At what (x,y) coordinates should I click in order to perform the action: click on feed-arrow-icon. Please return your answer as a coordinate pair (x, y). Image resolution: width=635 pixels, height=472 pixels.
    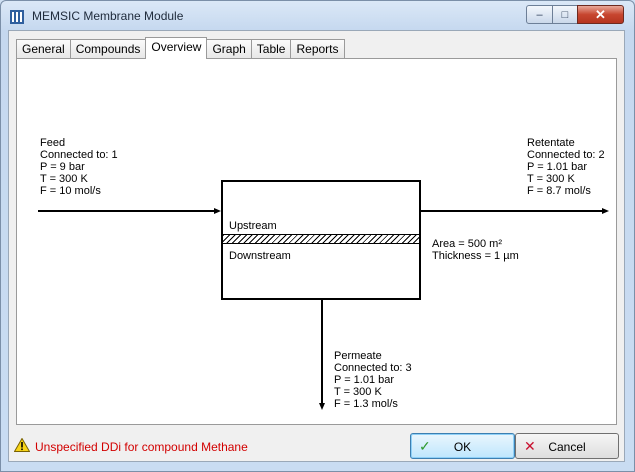
    Looking at the image, I should click on (217, 211).